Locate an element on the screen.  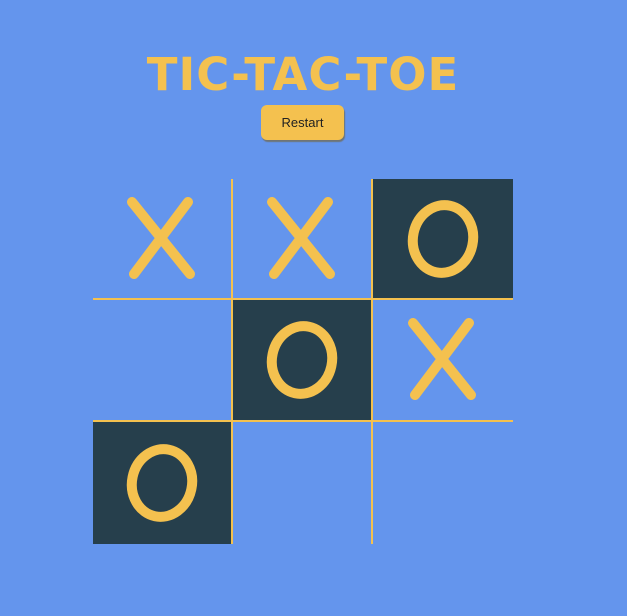
game-title: TIC-TAC-TOE is located at coordinates (303, 74).